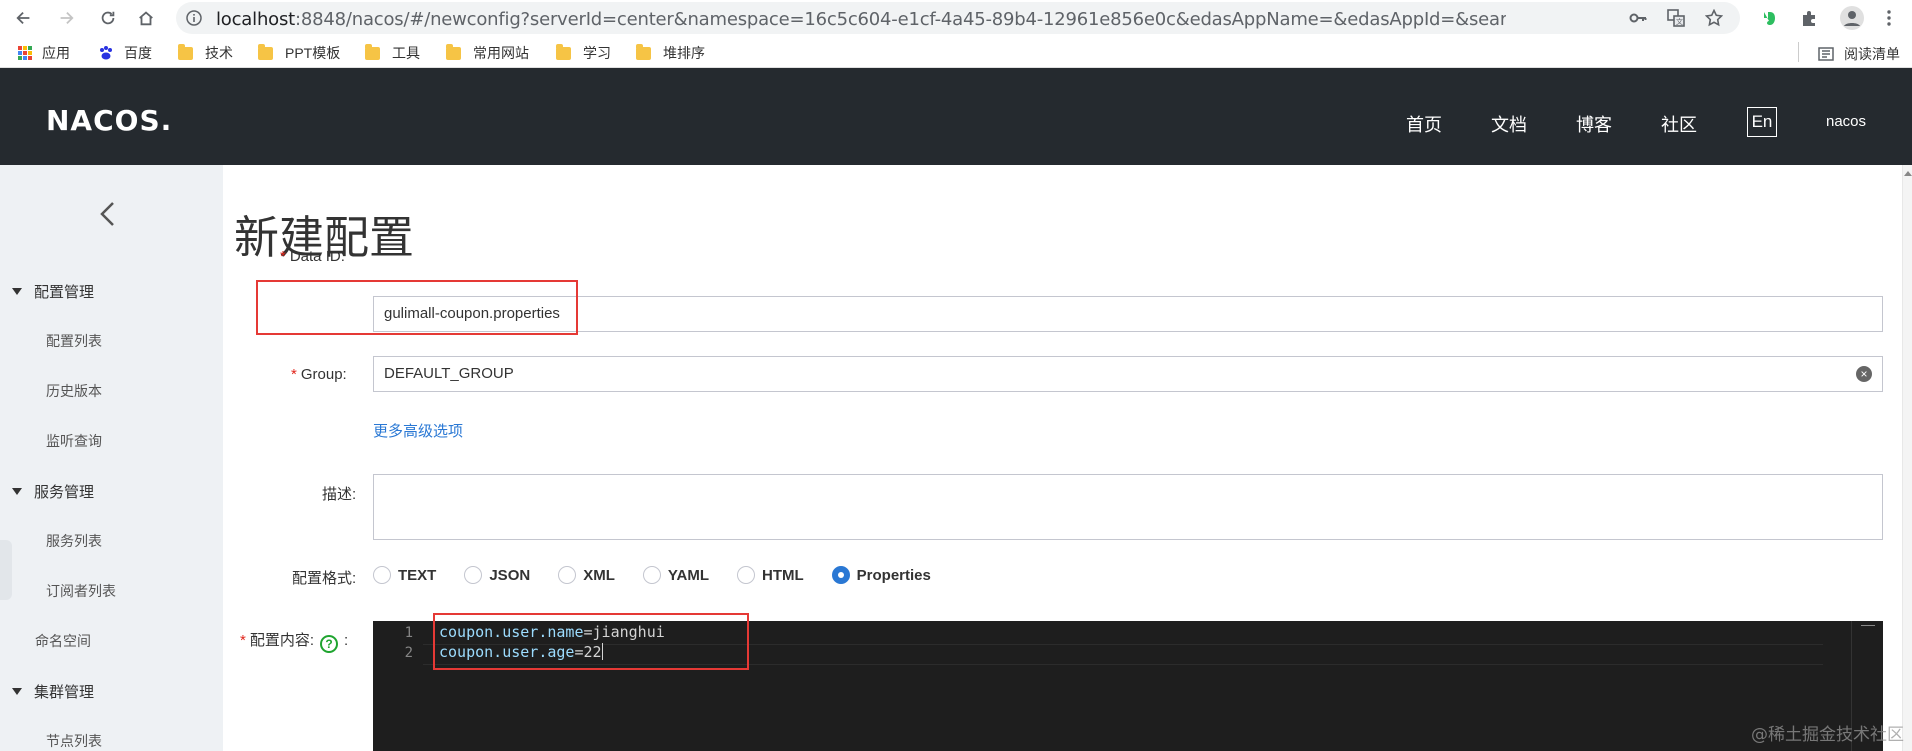 This screenshot has height=751, width=1912. What do you see at coordinates (24, 18) in the screenshot?
I see `back-icon` at bounding box center [24, 18].